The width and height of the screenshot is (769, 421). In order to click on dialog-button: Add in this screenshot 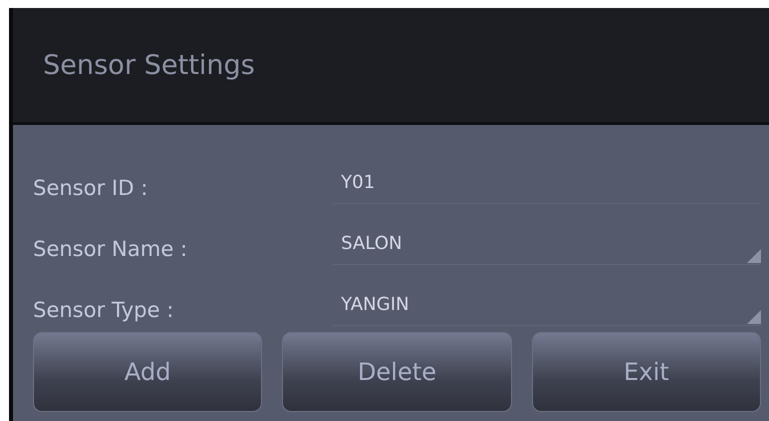, I will do `click(147, 372)`.